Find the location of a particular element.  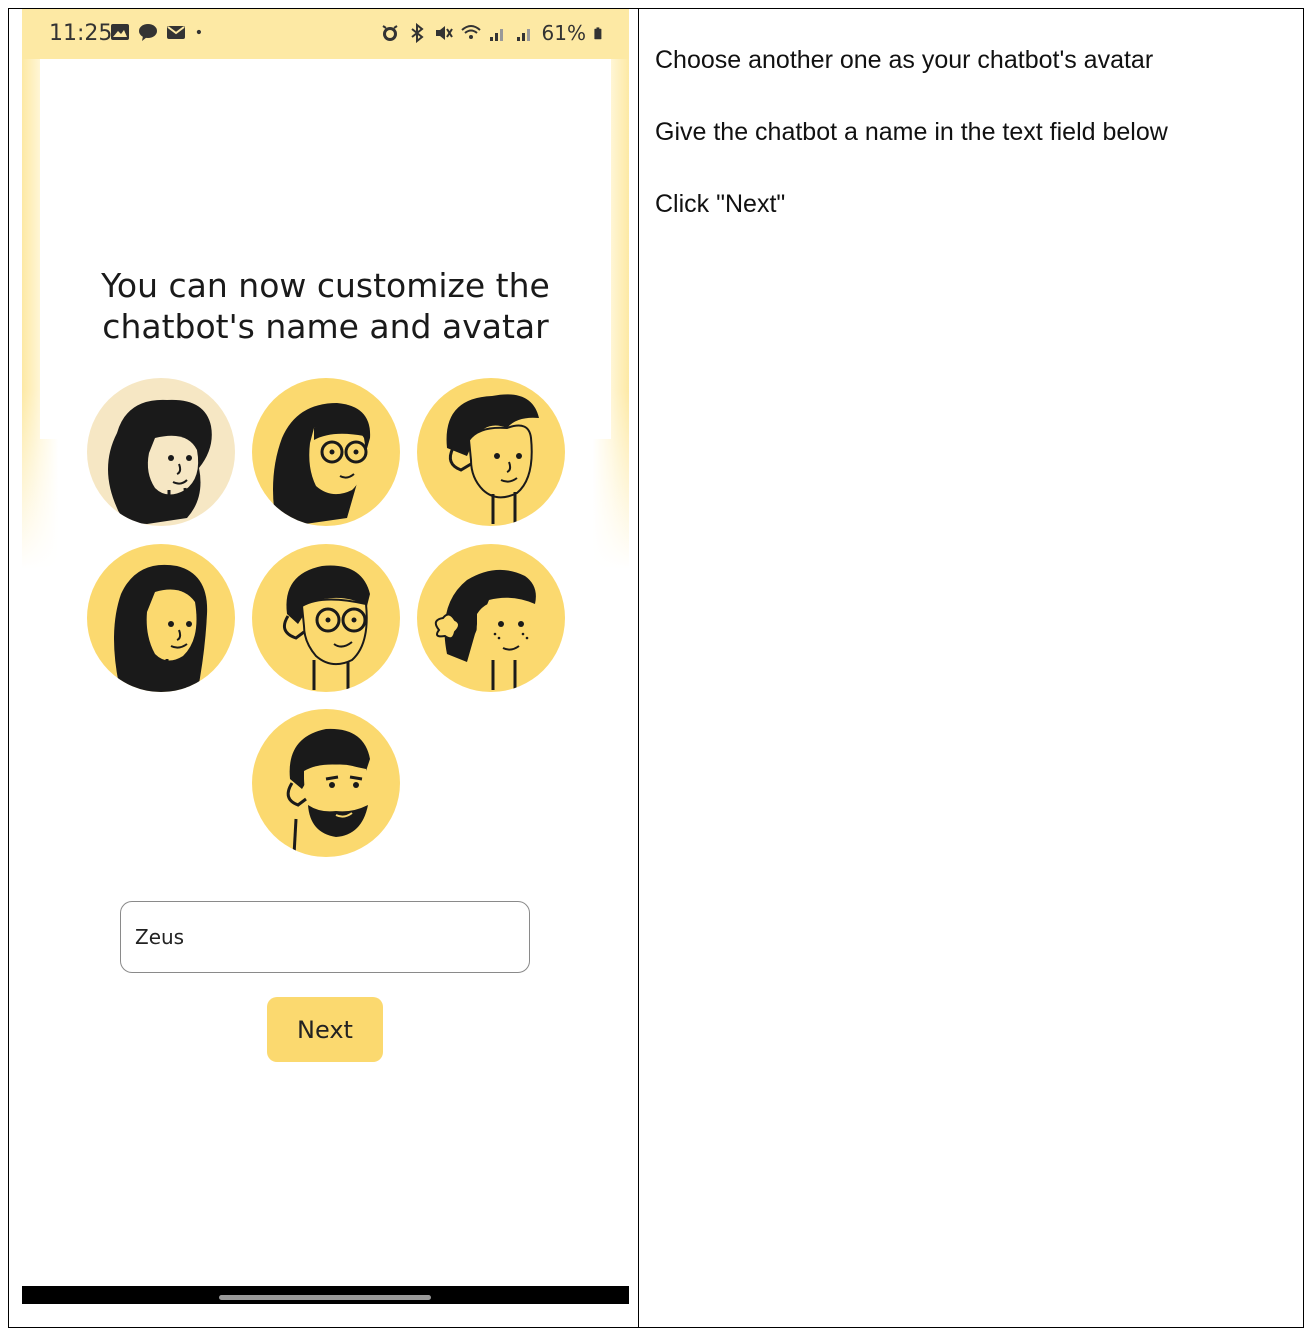

dot-icon is located at coordinates (198, 32).